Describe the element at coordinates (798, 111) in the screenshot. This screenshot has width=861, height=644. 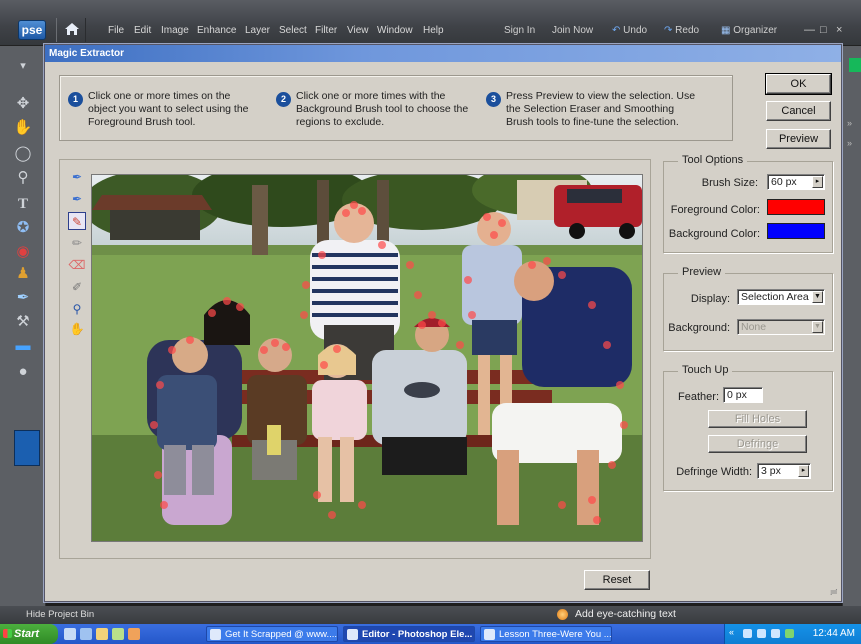
I see `cancel-button: Cancel` at that location.